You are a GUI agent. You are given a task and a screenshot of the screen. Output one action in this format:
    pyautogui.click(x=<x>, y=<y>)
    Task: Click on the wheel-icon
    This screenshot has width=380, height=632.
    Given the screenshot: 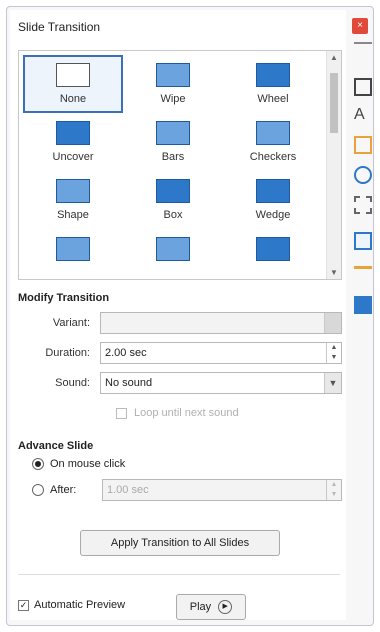 What is the action you would take?
    pyautogui.click(x=273, y=75)
    